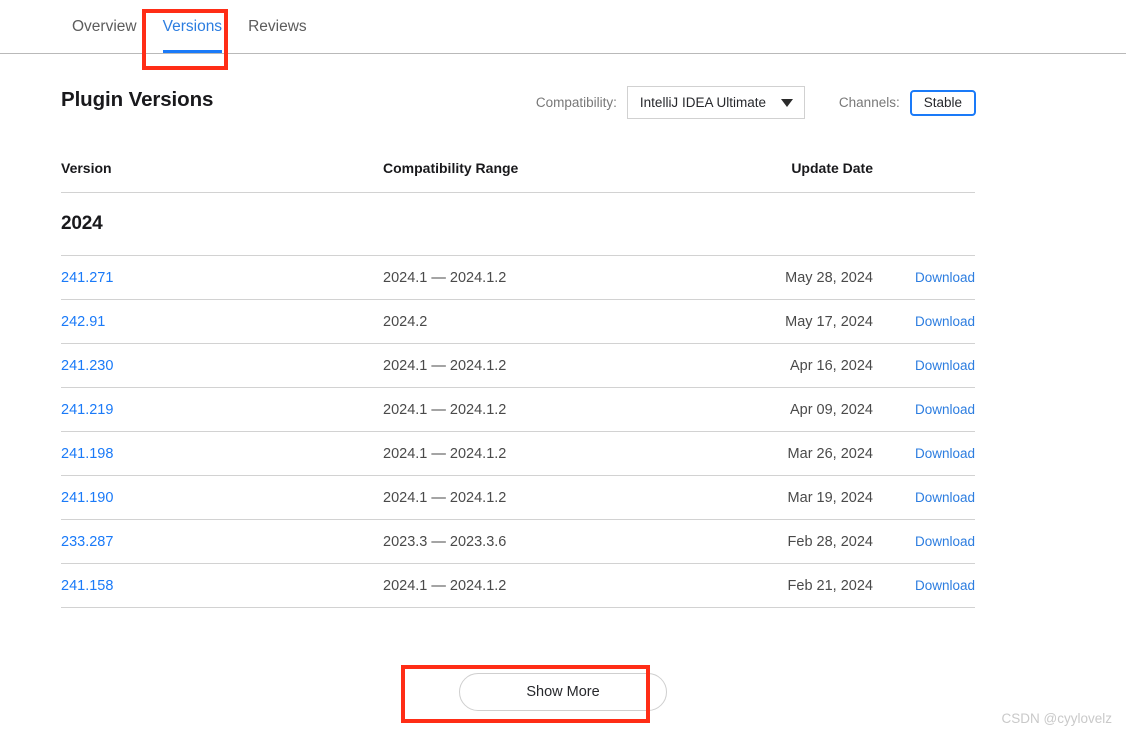 This screenshot has height=736, width=1126. I want to click on tab-bar: Overview Versions Reviews, so click(563, 27).